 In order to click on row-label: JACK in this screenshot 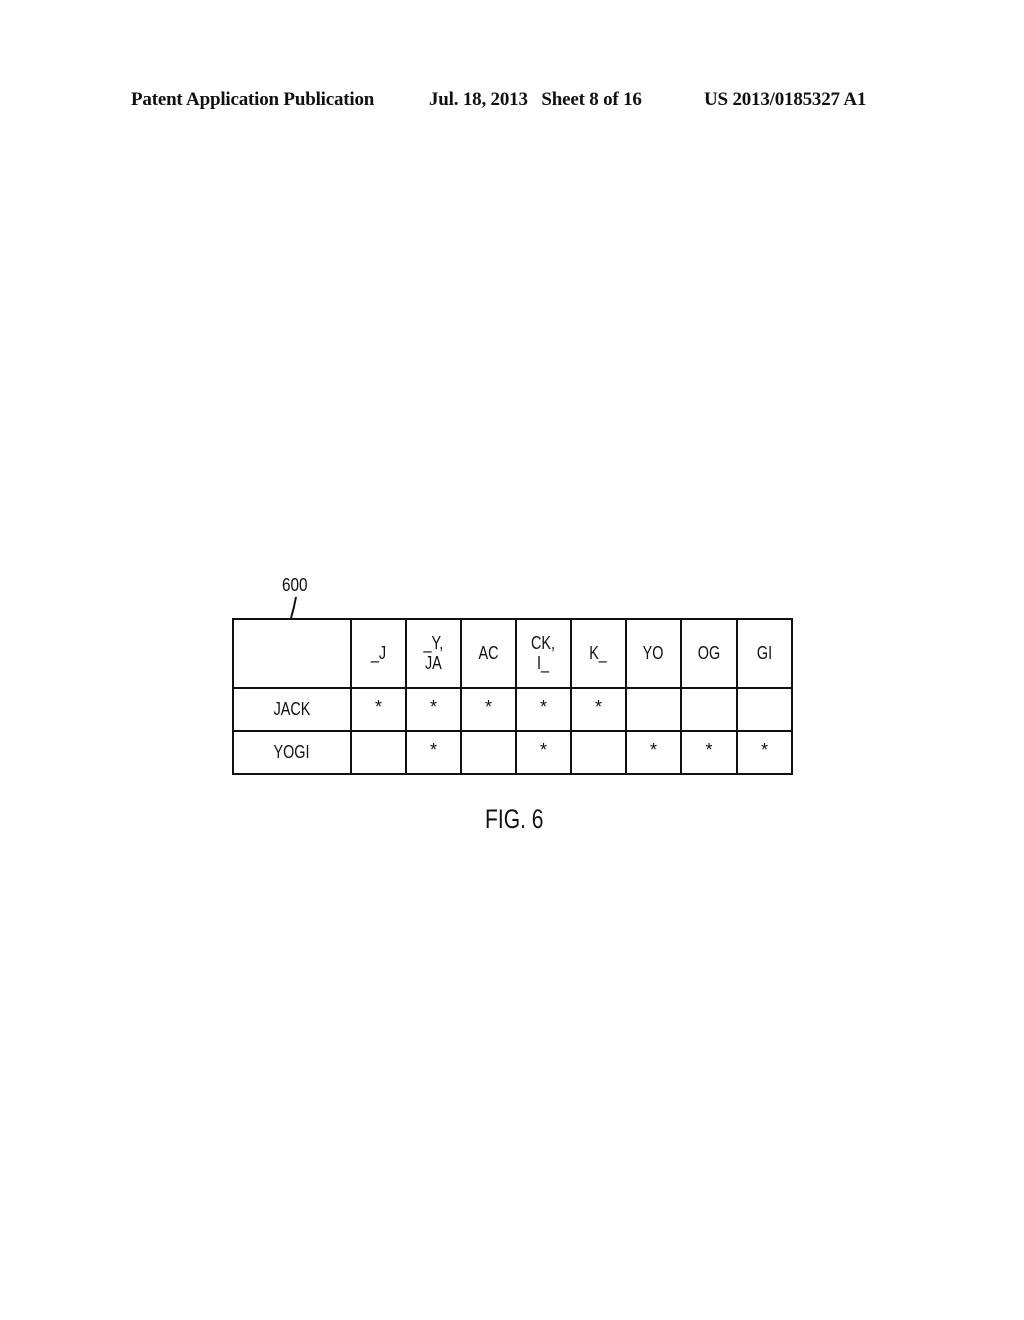, I will do `click(292, 709)`.